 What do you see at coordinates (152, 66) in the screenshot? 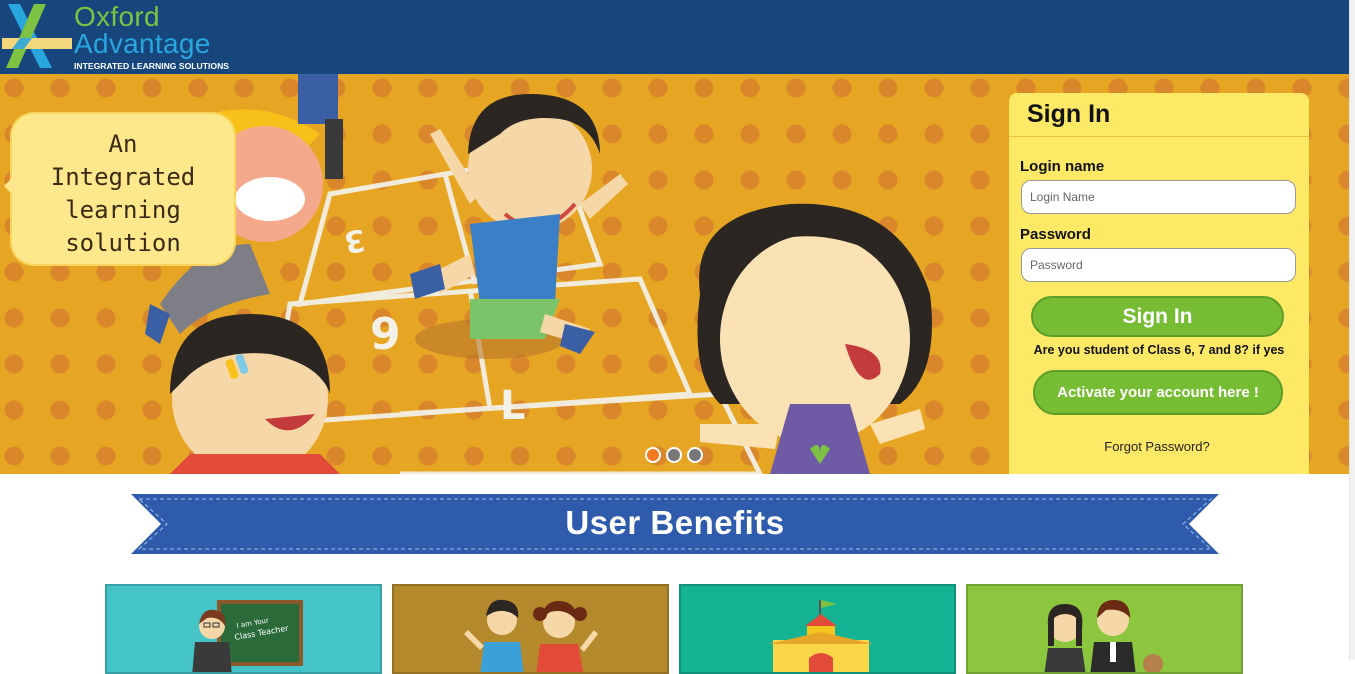
I see `logo-tagline: INTEGRATED LEARNING SOLUTIONS` at bounding box center [152, 66].